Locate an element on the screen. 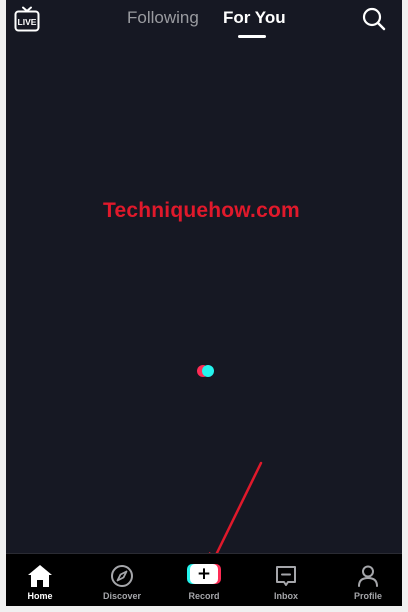 This screenshot has height=612, width=408. search-button is located at coordinates (374, 19).